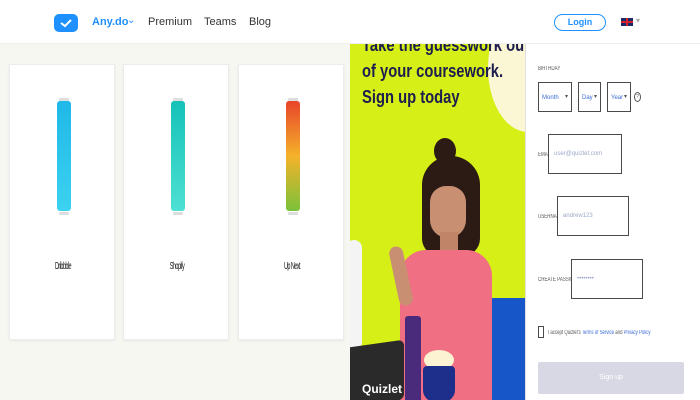 The width and height of the screenshot is (700, 400). I want to click on brand-menu: Any.do, so click(110, 22).